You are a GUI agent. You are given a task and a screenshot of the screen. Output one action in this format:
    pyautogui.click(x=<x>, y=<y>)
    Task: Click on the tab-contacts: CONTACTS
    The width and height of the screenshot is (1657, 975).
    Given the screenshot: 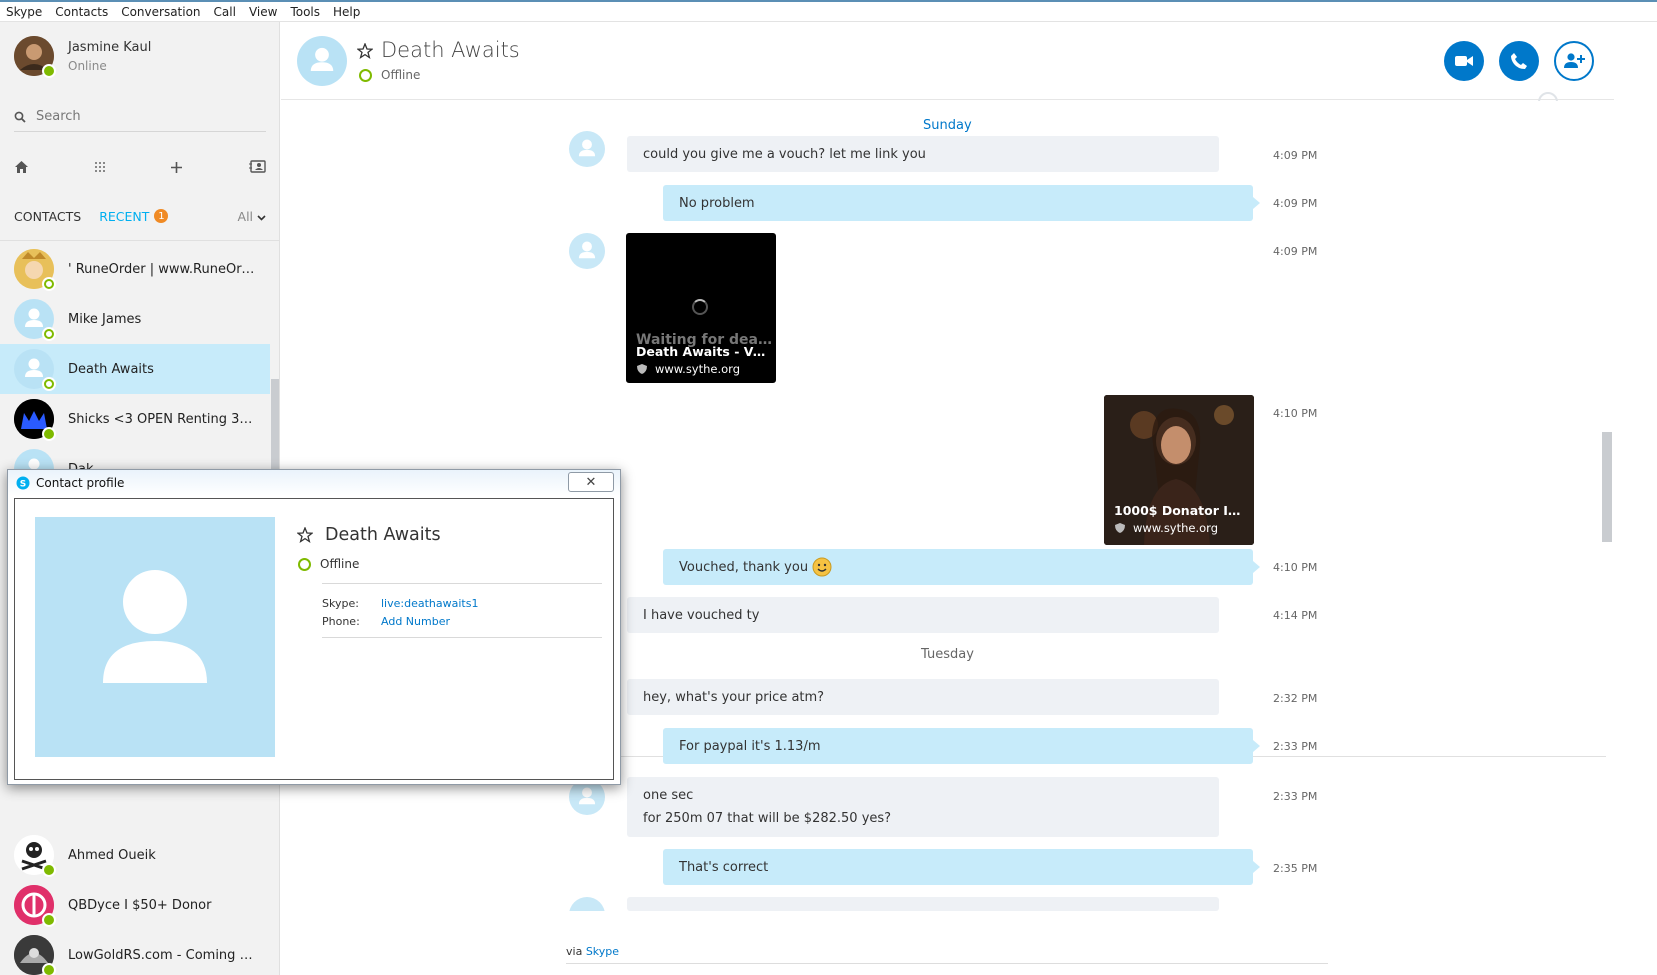 What is the action you would take?
    pyautogui.click(x=47, y=216)
    